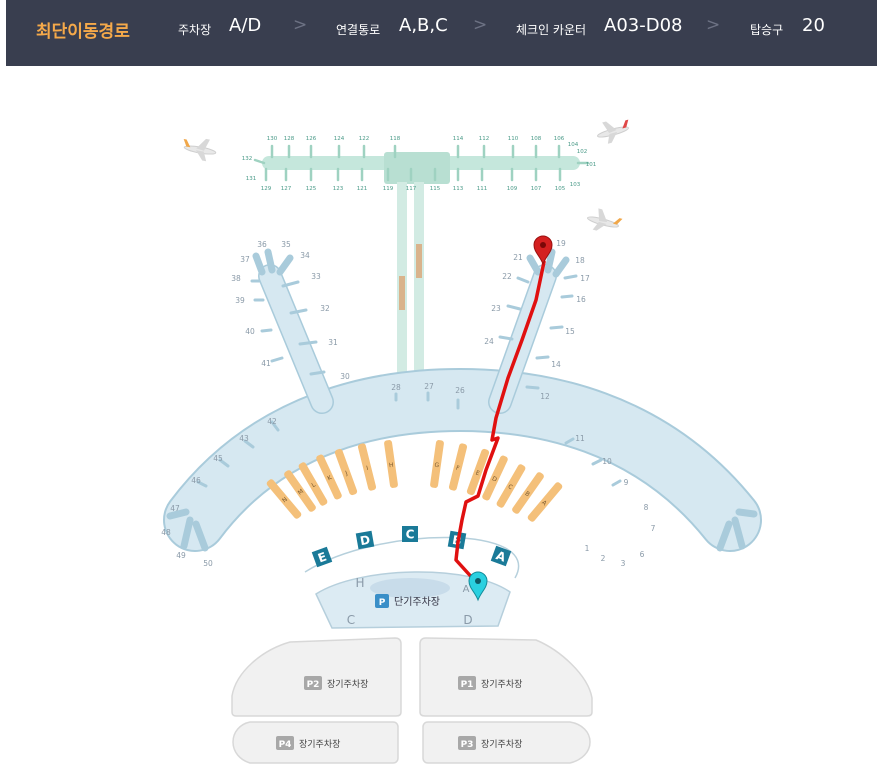 This screenshot has height=771, width=885. What do you see at coordinates (435, 189) in the screenshot?
I see `concourse-gate-label: 115` at bounding box center [435, 189].